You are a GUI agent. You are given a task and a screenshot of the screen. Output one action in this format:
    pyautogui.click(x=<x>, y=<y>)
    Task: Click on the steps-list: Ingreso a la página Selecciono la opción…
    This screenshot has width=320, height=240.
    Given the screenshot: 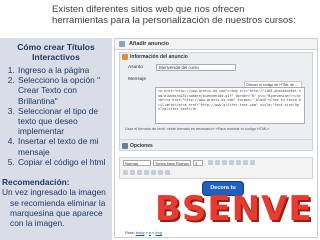 What is the action you would take?
    pyautogui.click(x=54, y=116)
    